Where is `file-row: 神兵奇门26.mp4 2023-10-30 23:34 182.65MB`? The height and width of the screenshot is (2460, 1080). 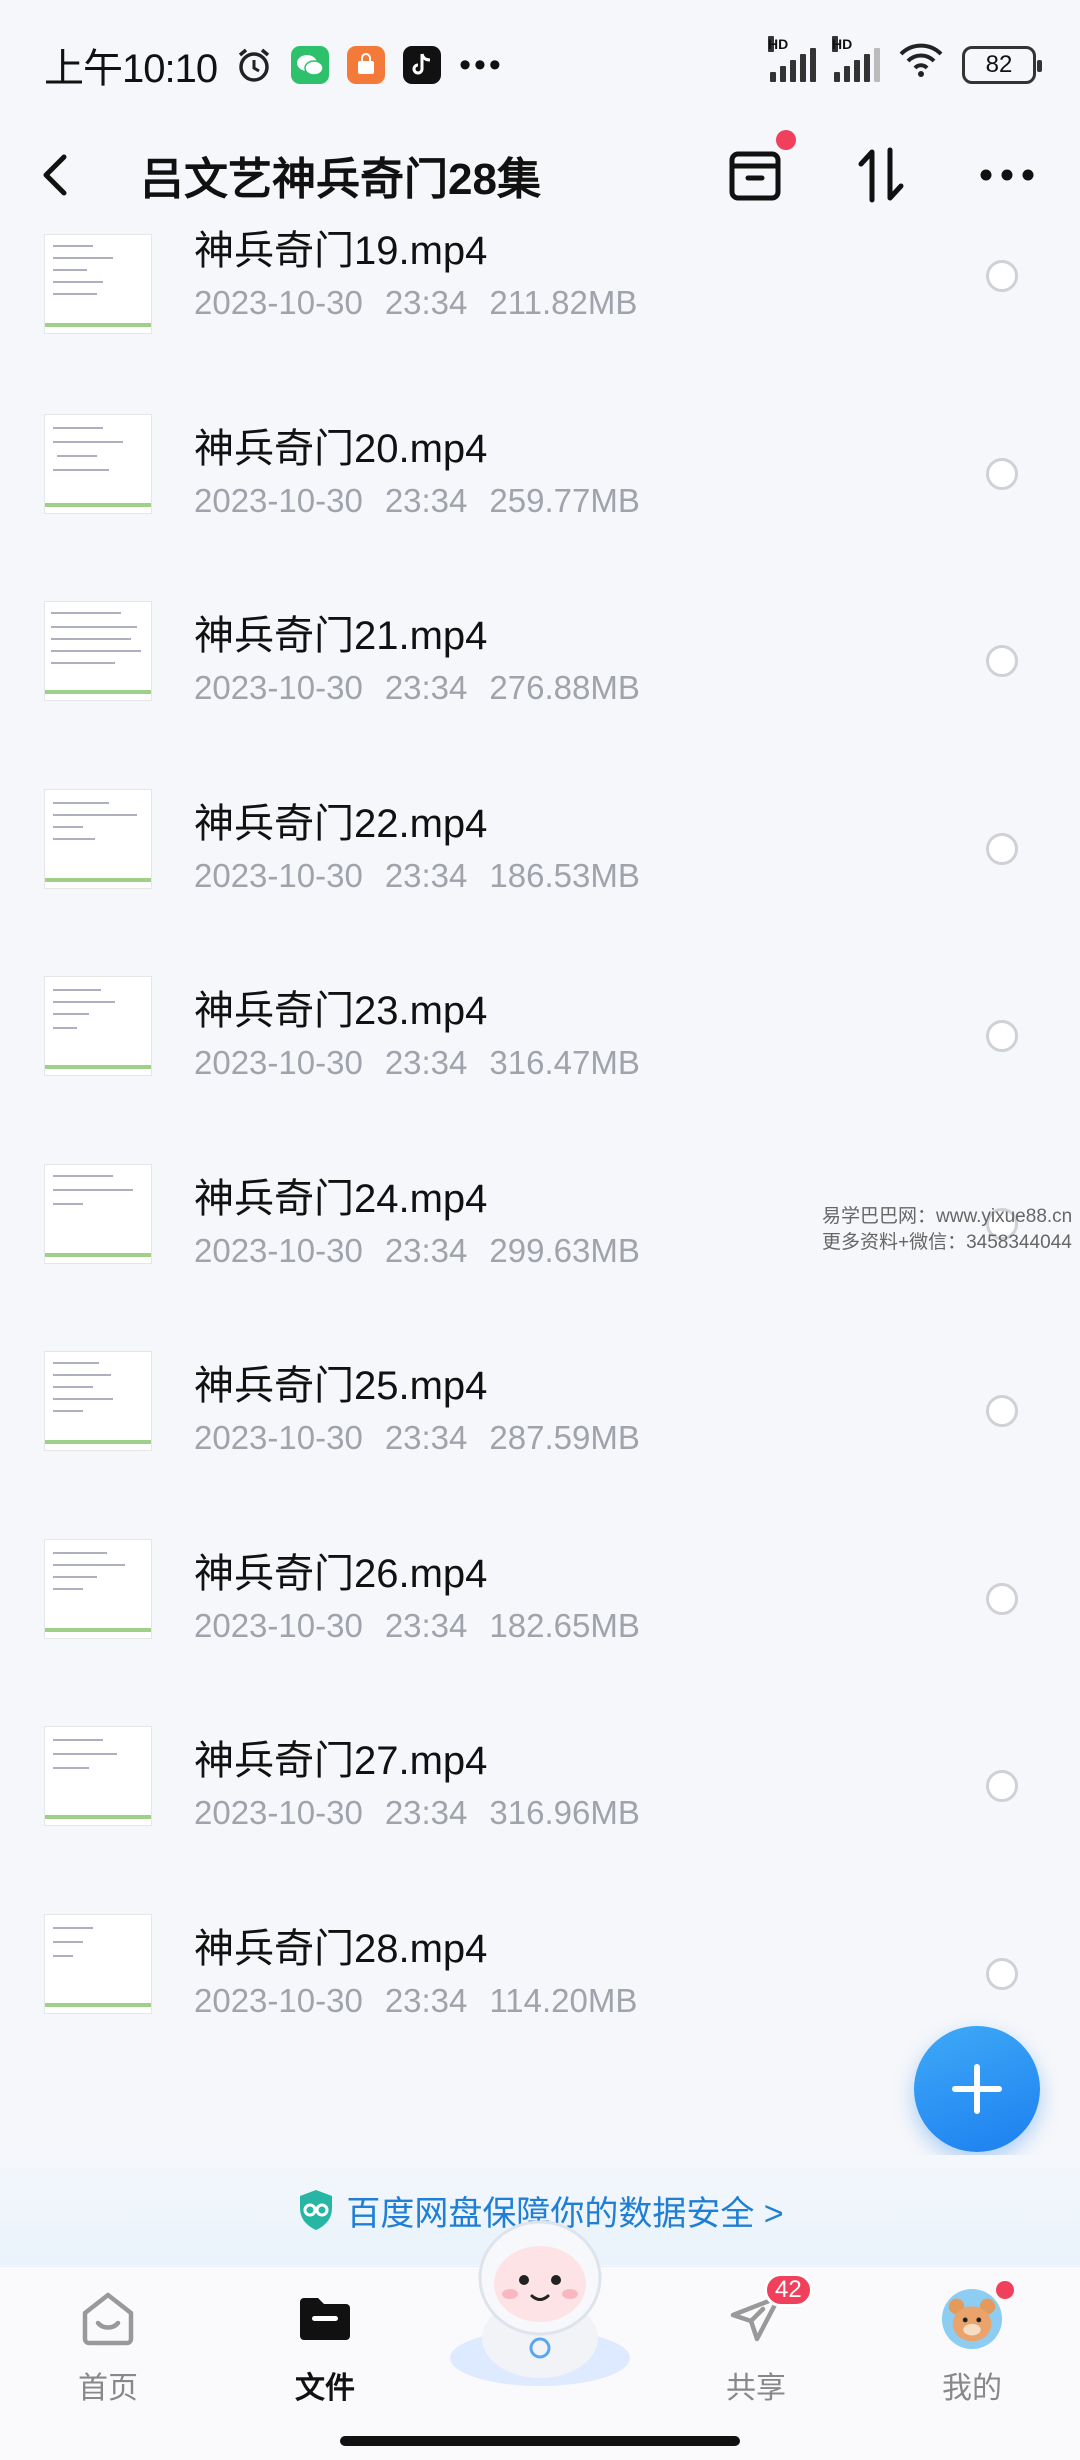 file-row: 神兵奇门26.mp4 2023-10-30 23:34 182.65MB is located at coordinates (540, 1594).